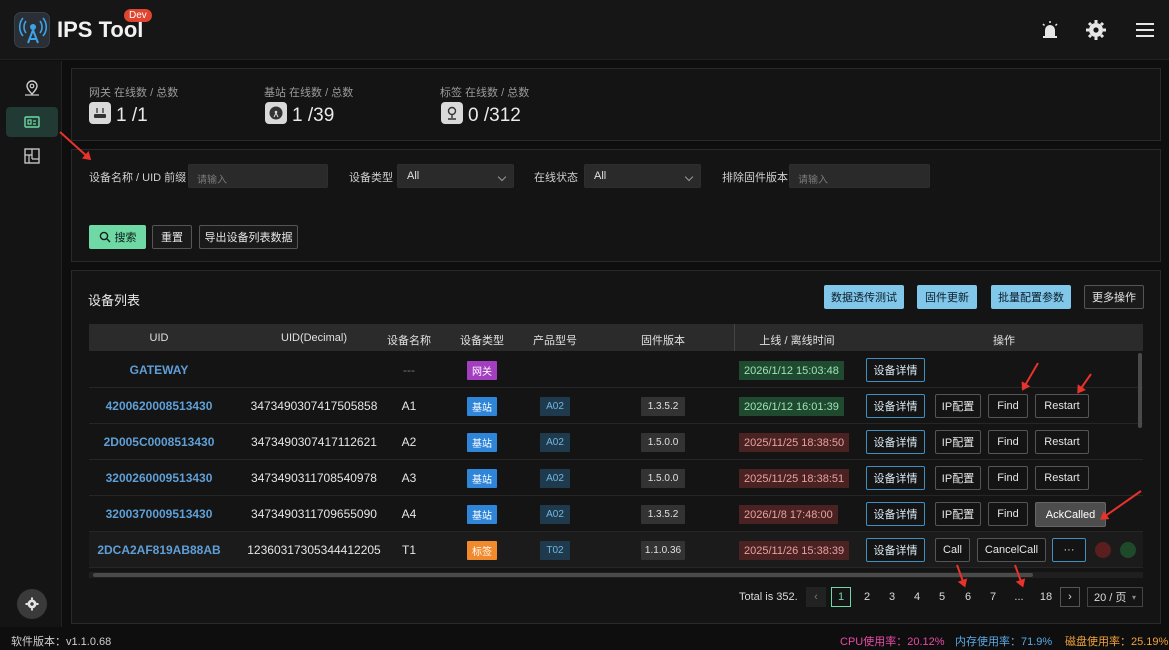 The image size is (1169, 650). What do you see at coordinates (1133, 597) in the screenshot?
I see `chevron-down-icon: ▾` at bounding box center [1133, 597].